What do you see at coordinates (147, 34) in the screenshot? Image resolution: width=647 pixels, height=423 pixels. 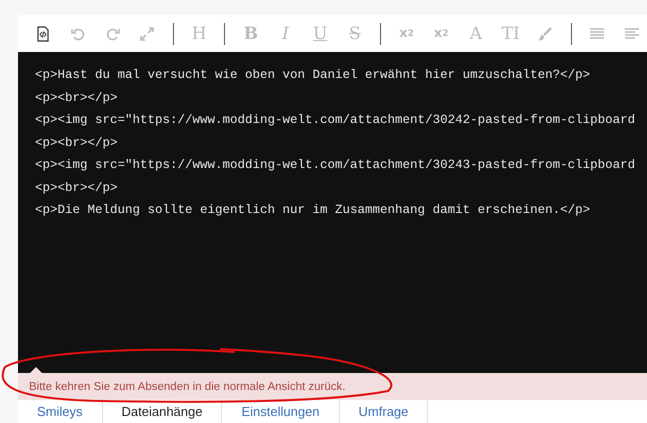 I see `expand-icon` at bounding box center [147, 34].